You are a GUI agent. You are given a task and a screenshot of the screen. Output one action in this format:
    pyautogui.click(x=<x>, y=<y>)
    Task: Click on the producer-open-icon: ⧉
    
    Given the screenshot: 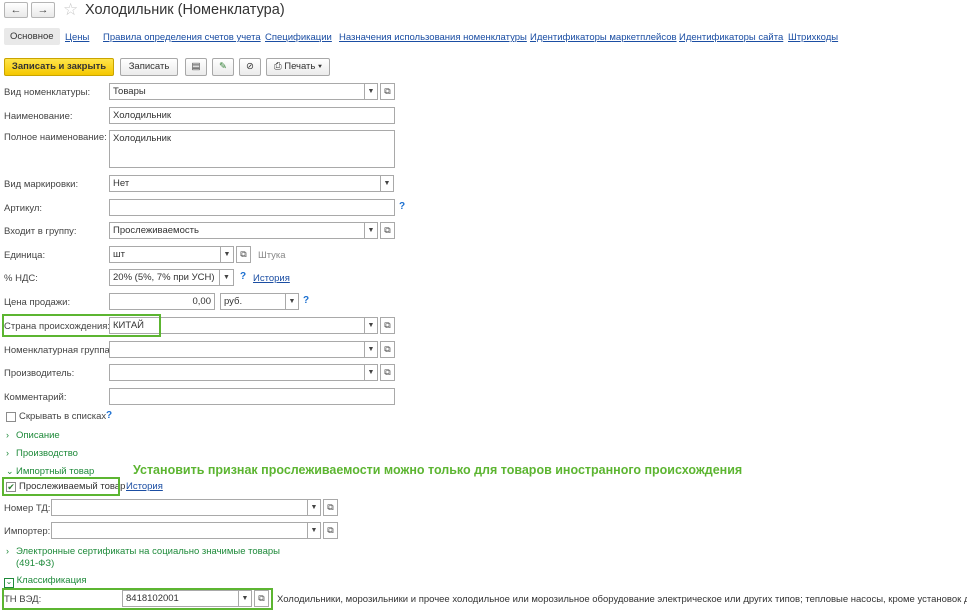 What is the action you would take?
    pyautogui.click(x=387, y=372)
    